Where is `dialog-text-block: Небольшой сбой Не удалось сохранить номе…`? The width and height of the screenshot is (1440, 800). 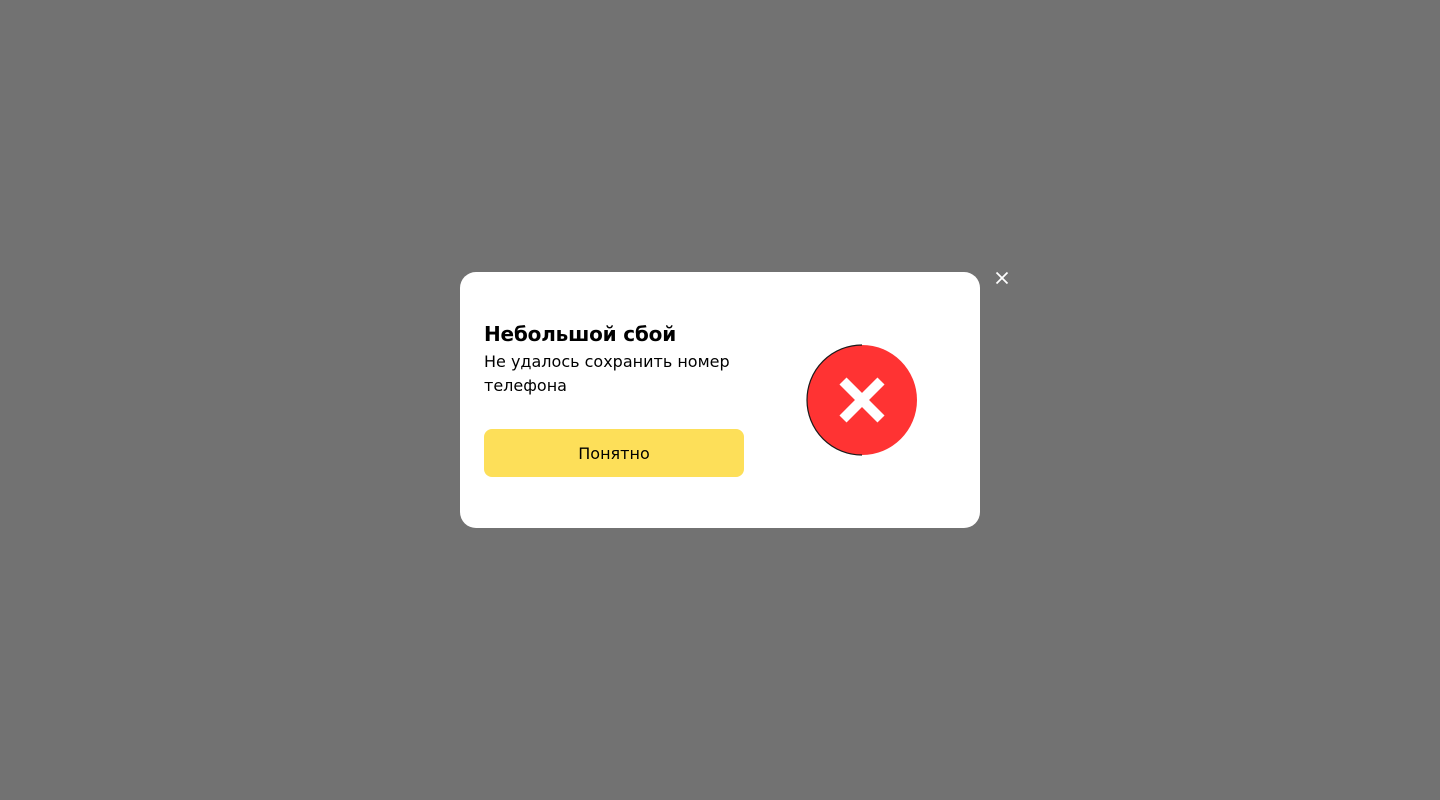 dialog-text-block: Небольшой сбой Не удалось сохранить номе… is located at coordinates (614, 359).